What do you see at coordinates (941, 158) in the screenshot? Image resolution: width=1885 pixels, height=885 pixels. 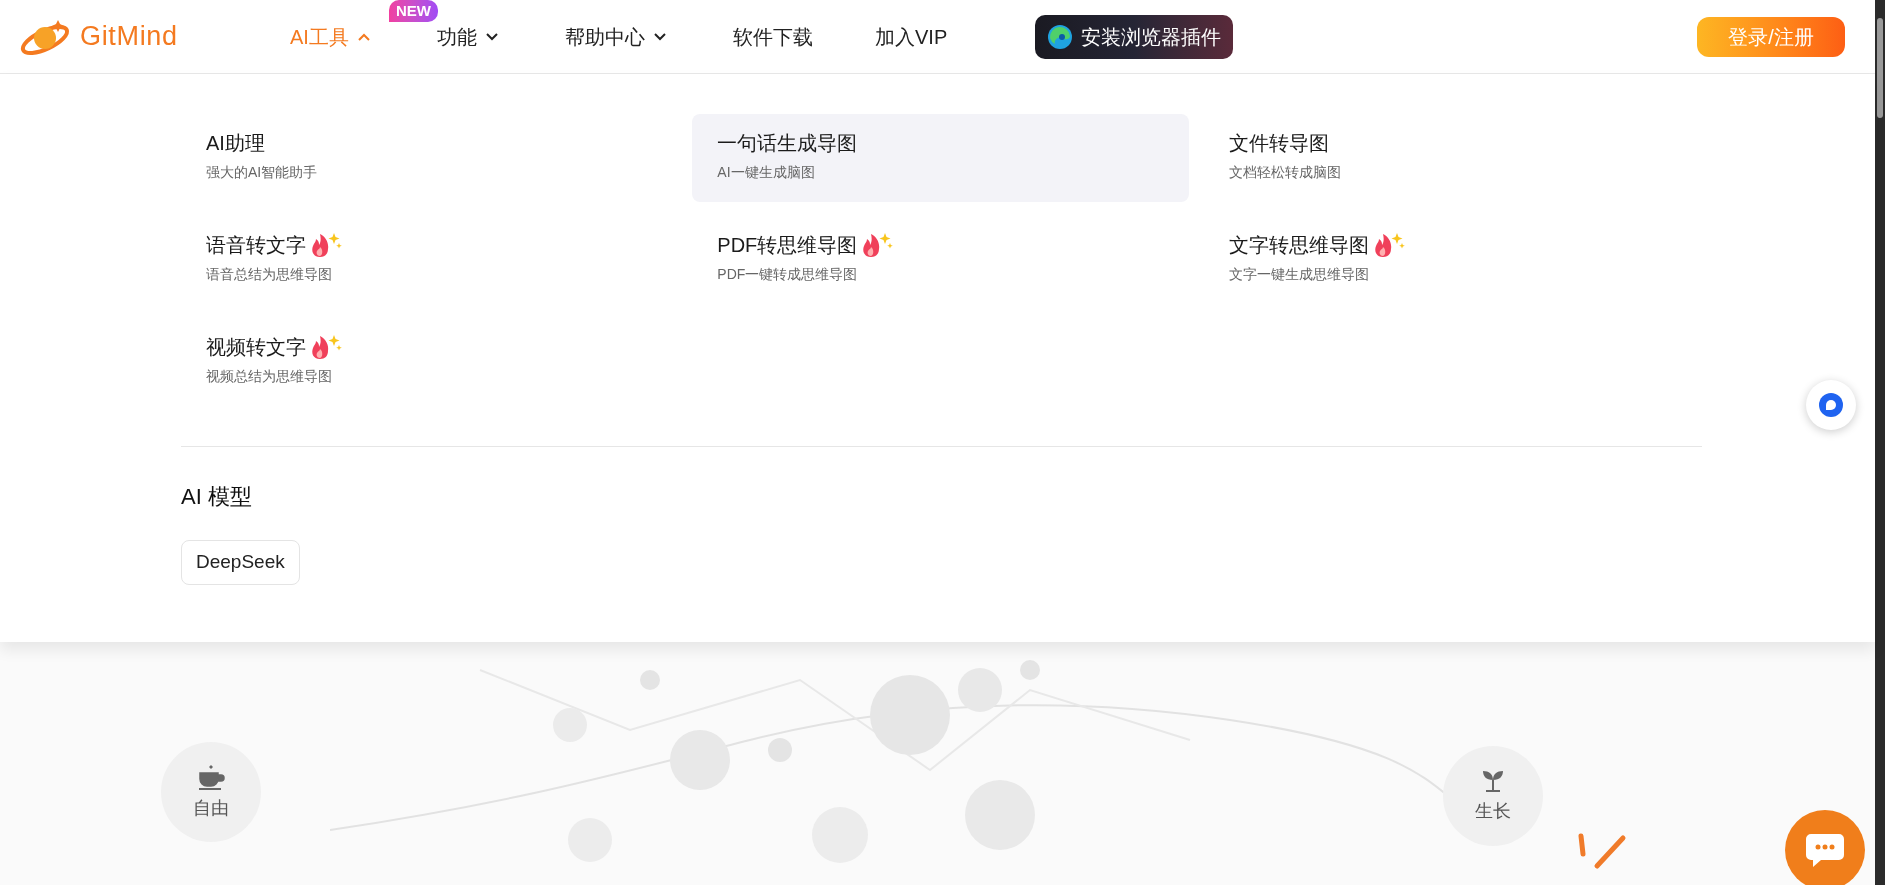 I see `menu-item: 一句话生成导图 AI一键生成脑图` at bounding box center [941, 158].